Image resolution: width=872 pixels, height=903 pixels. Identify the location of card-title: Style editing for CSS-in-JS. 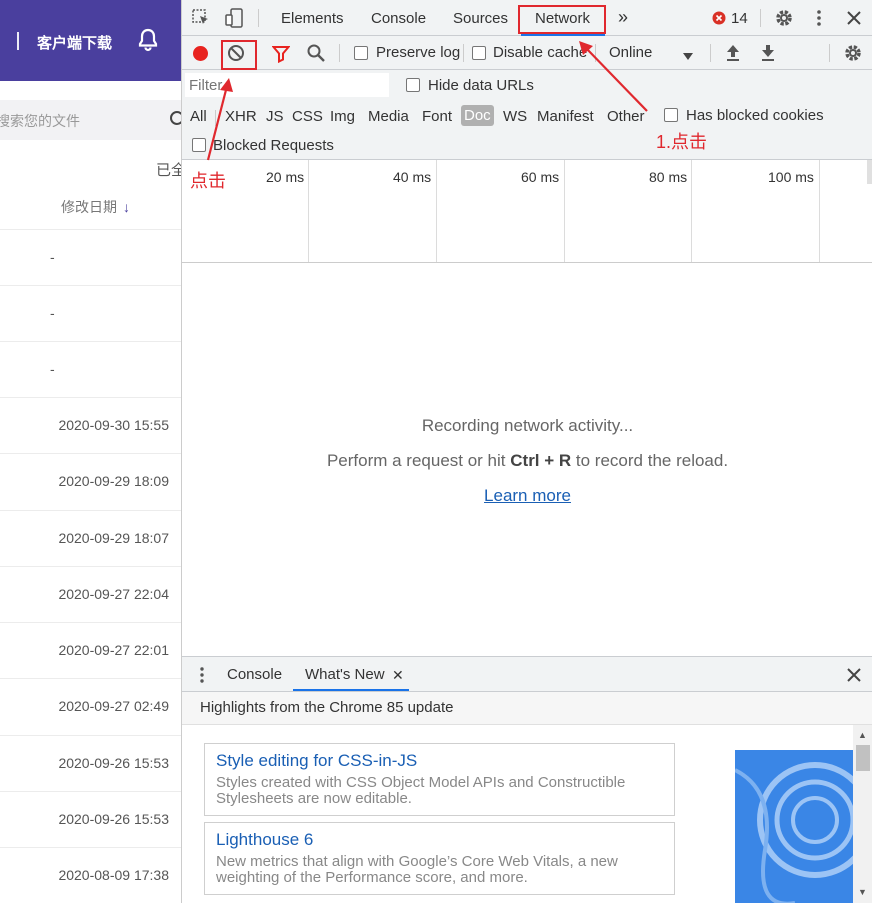
(316, 761).